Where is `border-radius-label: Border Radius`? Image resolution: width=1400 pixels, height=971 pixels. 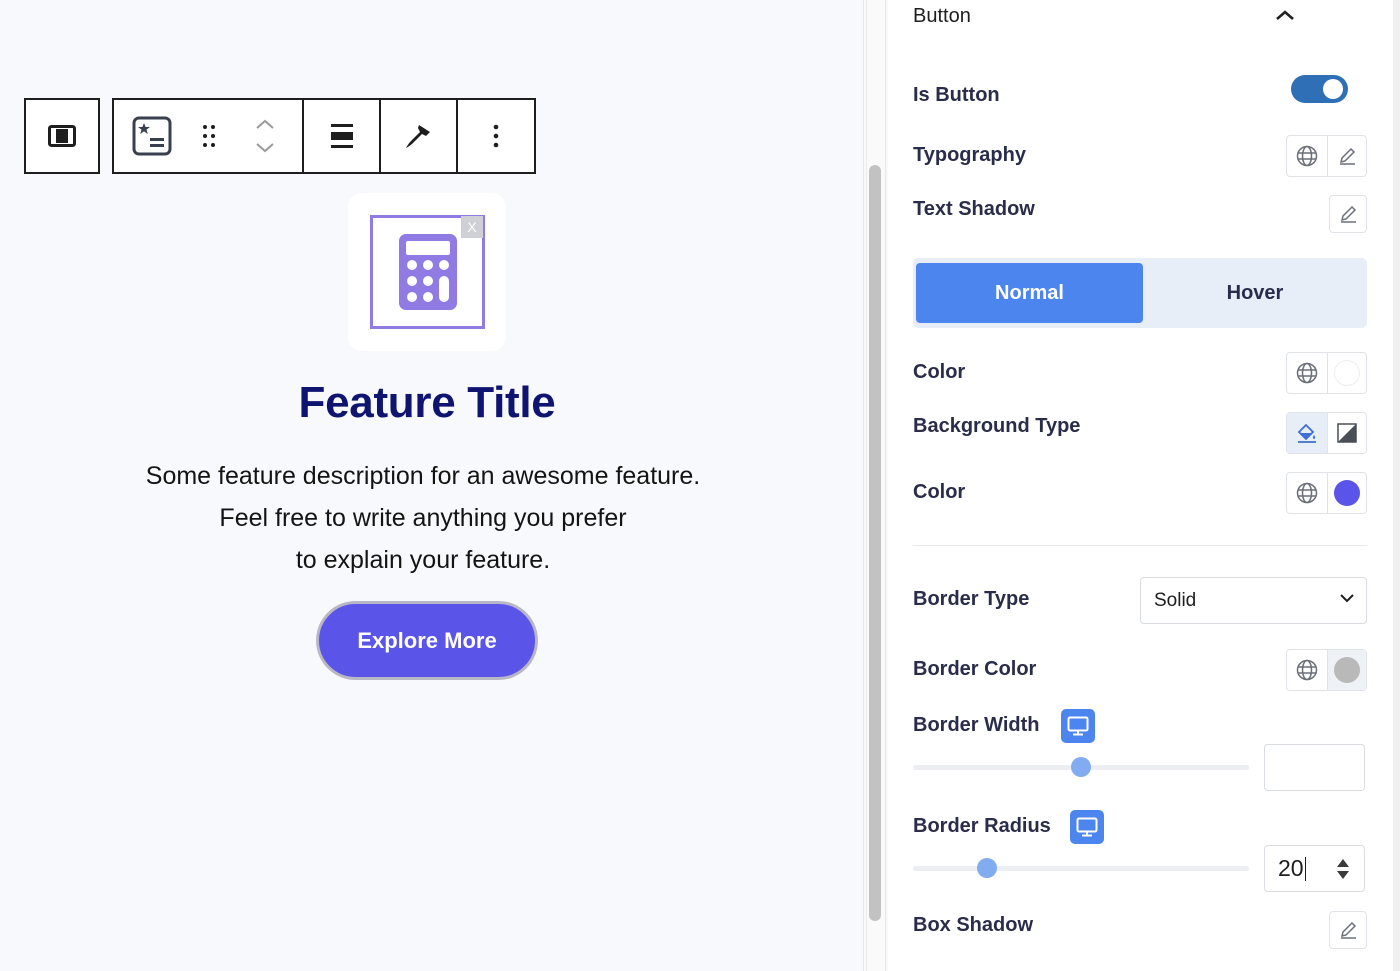 border-radius-label: Border Radius is located at coordinates (982, 826).